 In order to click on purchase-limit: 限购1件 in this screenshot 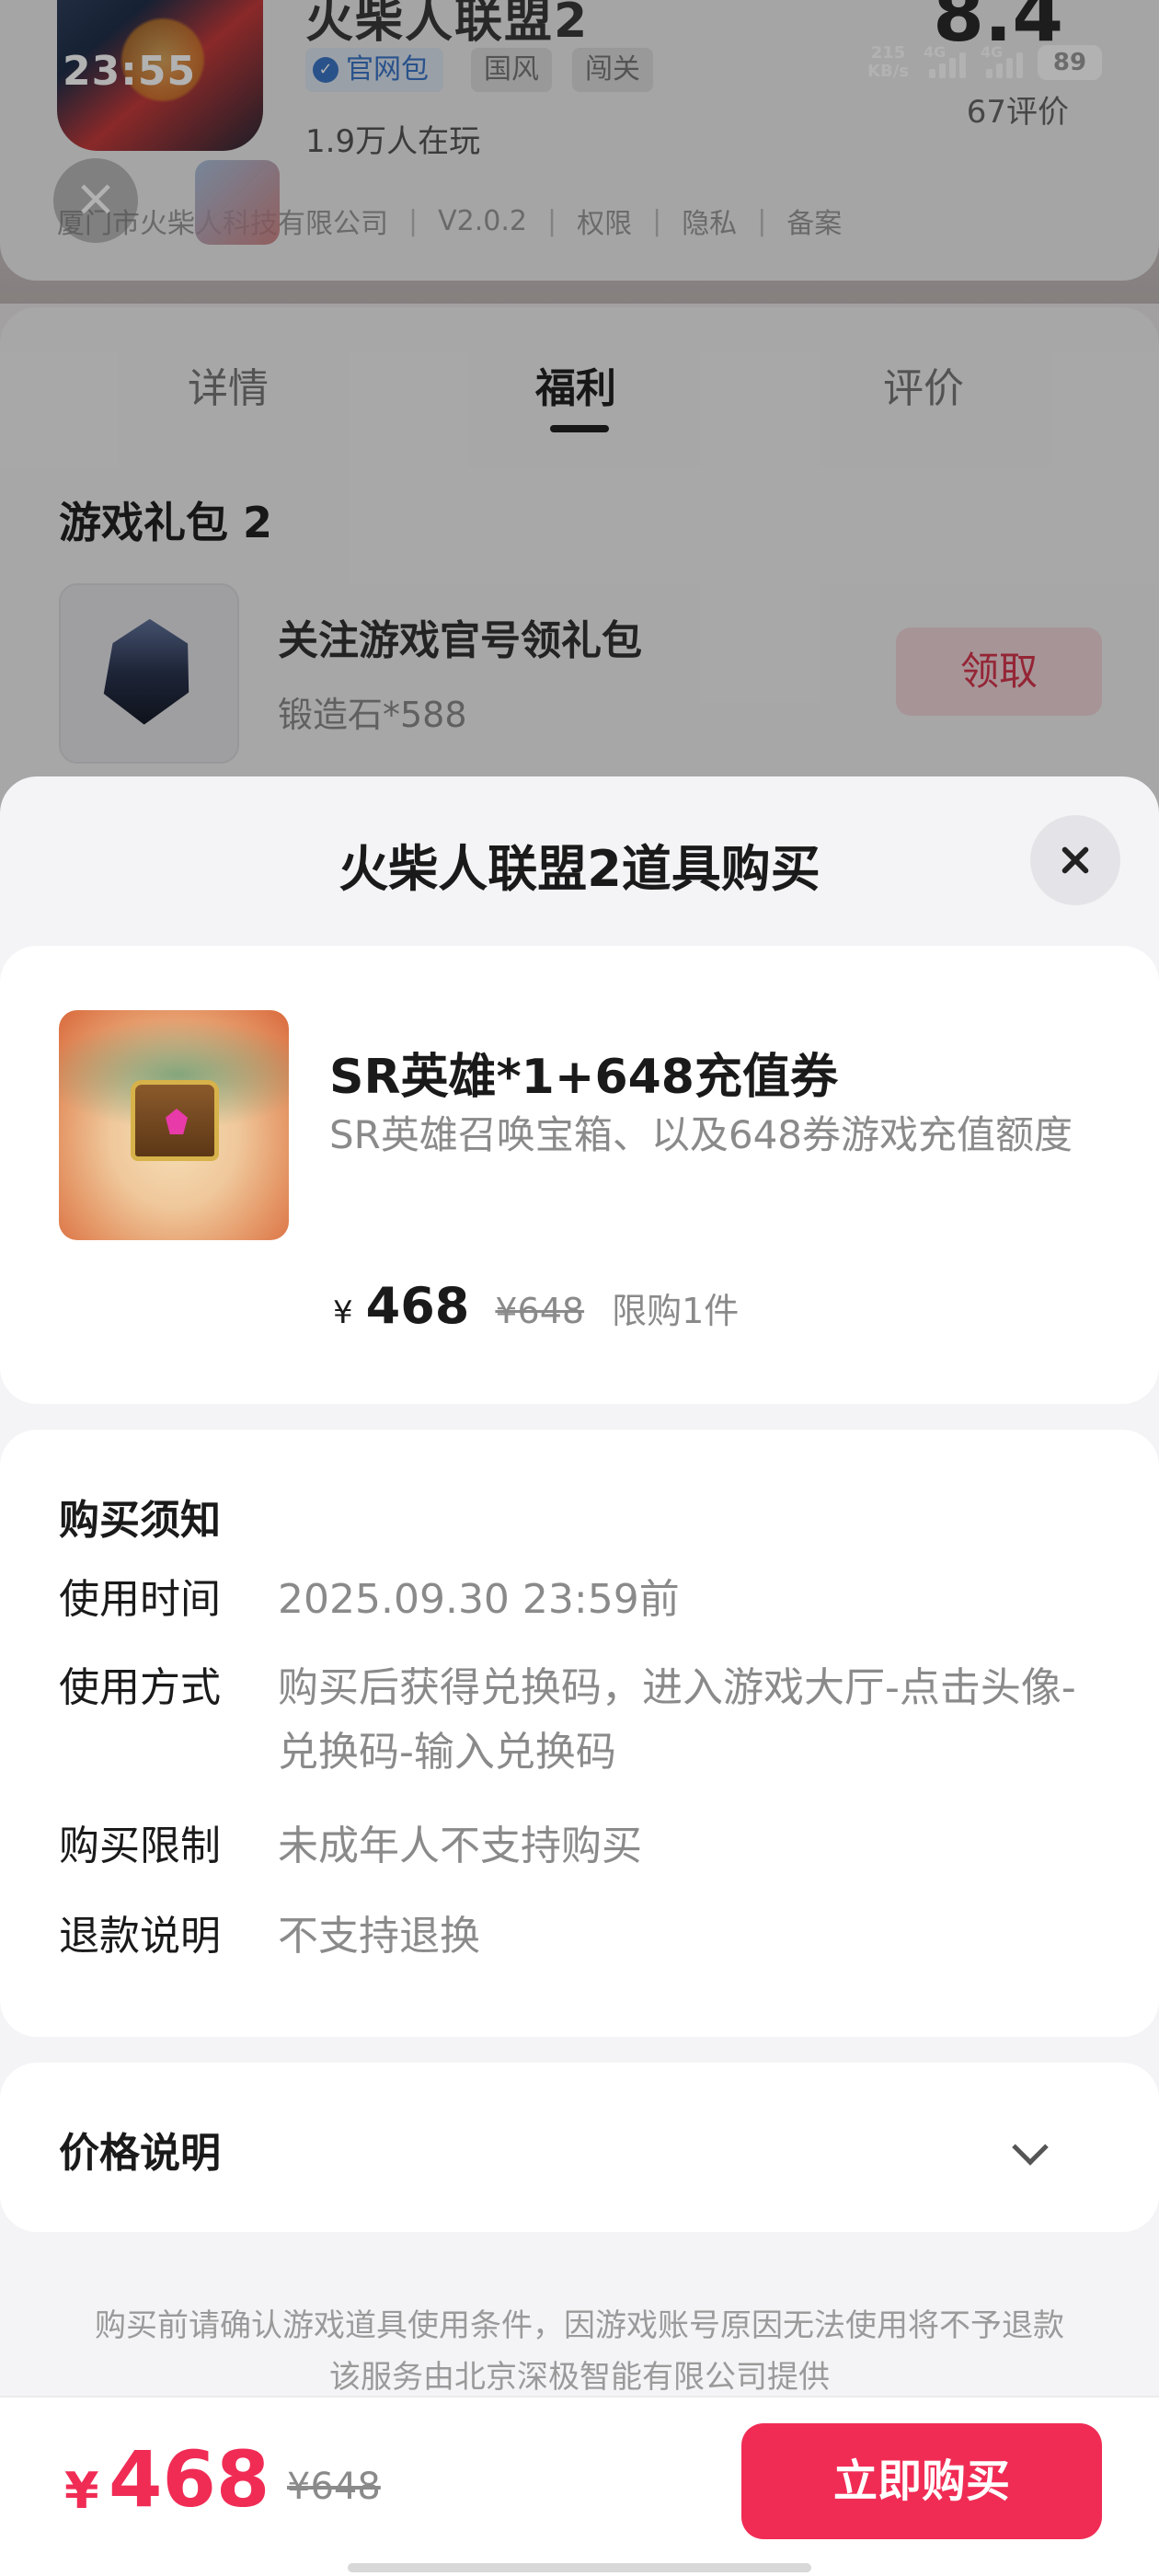, I will do `click(676, 1311)`.